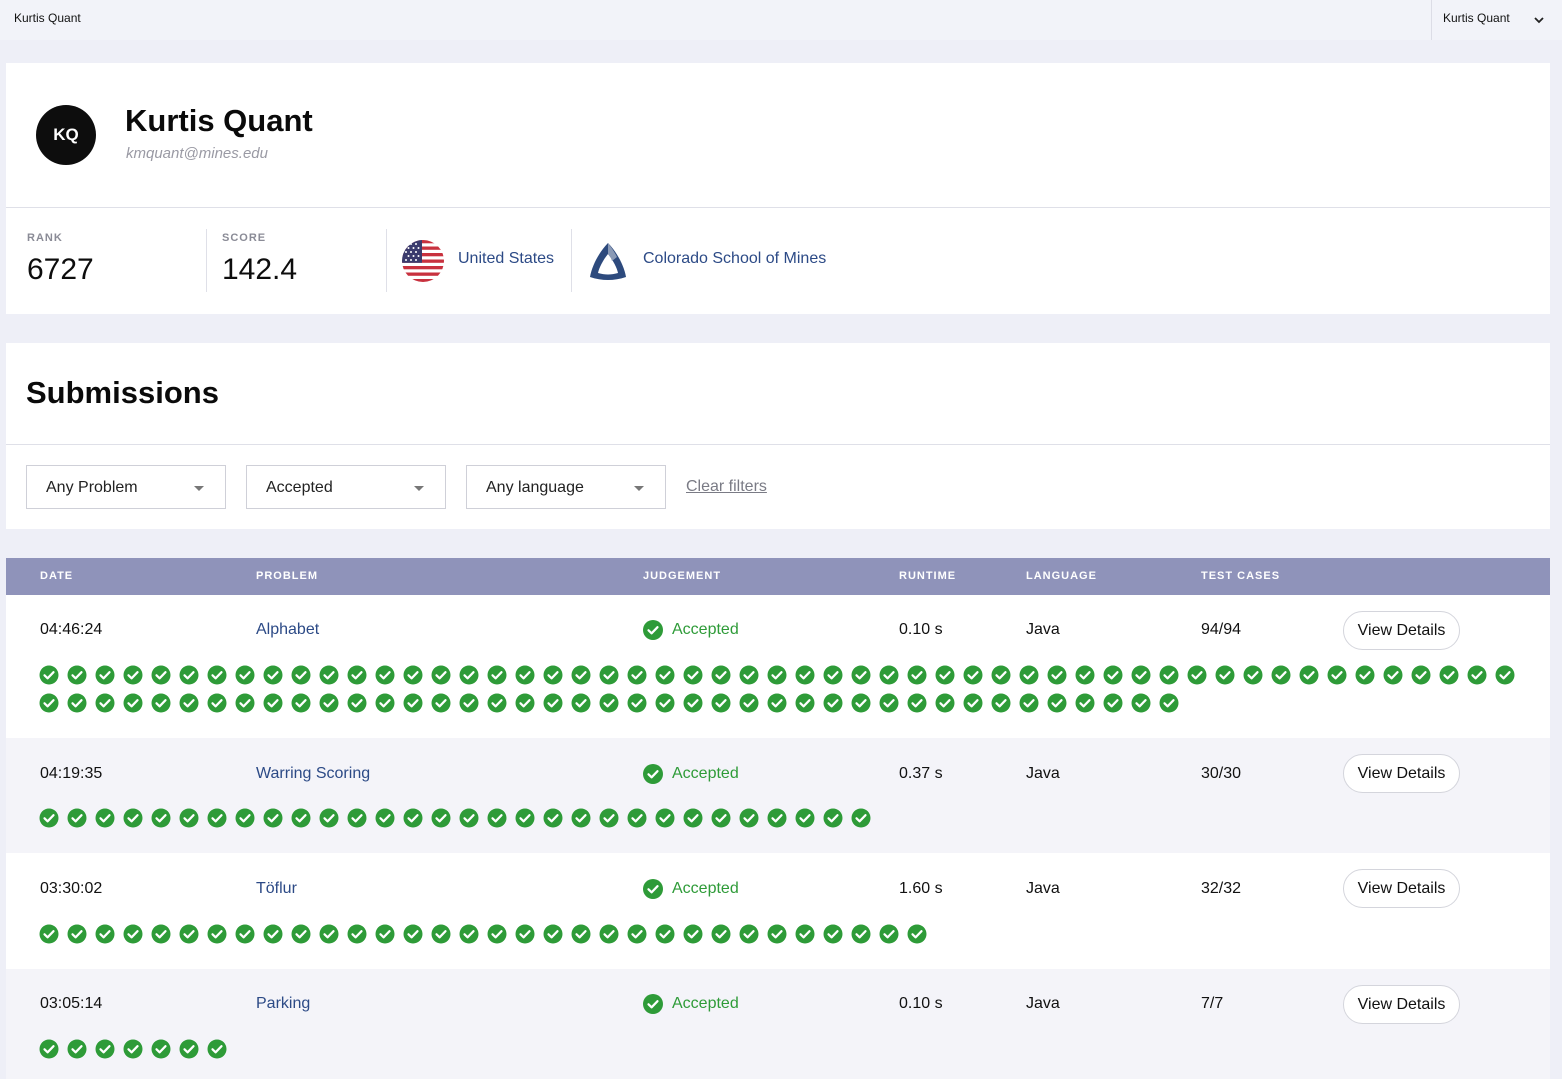 Image resolution: width=1562 pixels, height=1079 pixels. What do you see at coordinates (734, 259) in the screenshot?
I see `school-link: Colorado School of Mines` at bounding box center [734, 259].